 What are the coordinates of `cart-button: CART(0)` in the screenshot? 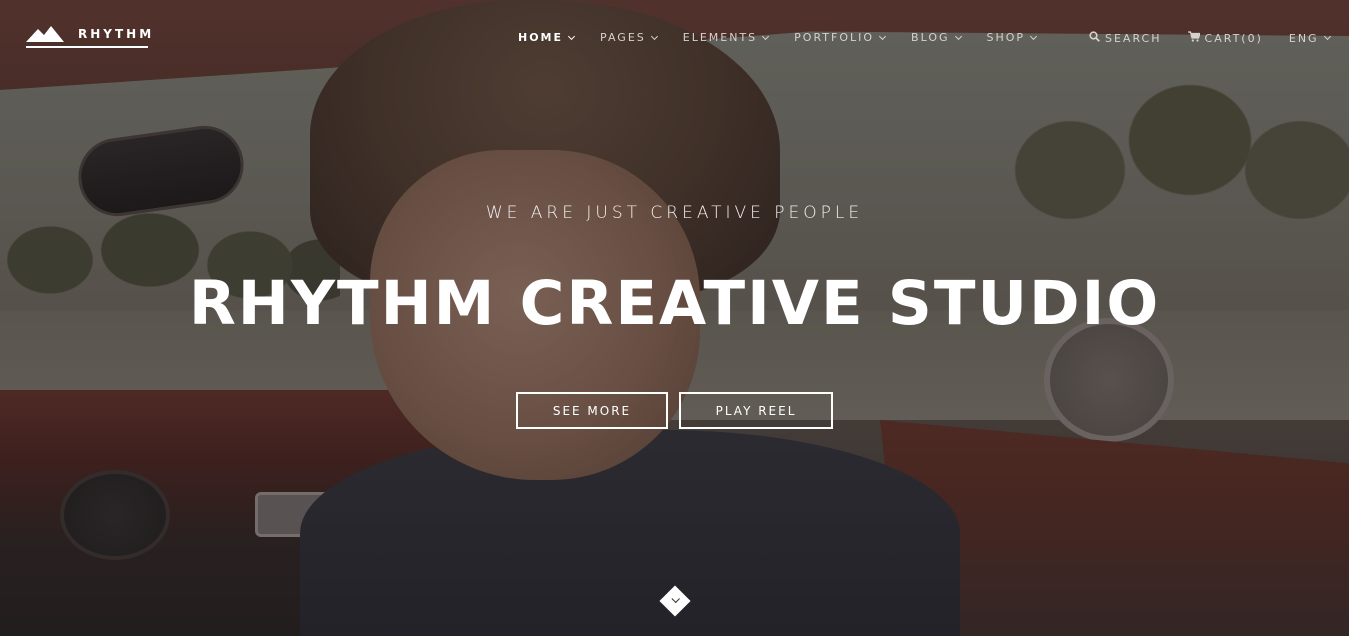 It's located at (1225, 38).